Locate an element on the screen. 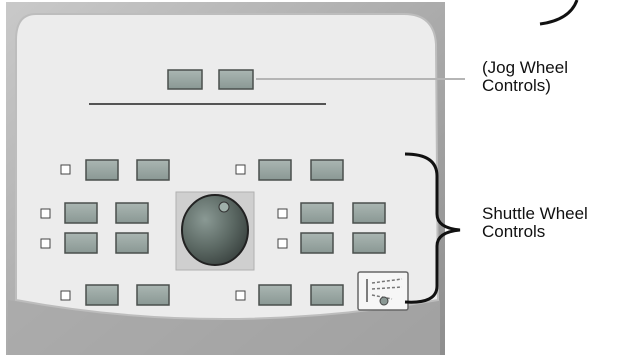  jog-wheel-callout: (Jog Wheel Controls) is located at coordinates (525, 77).